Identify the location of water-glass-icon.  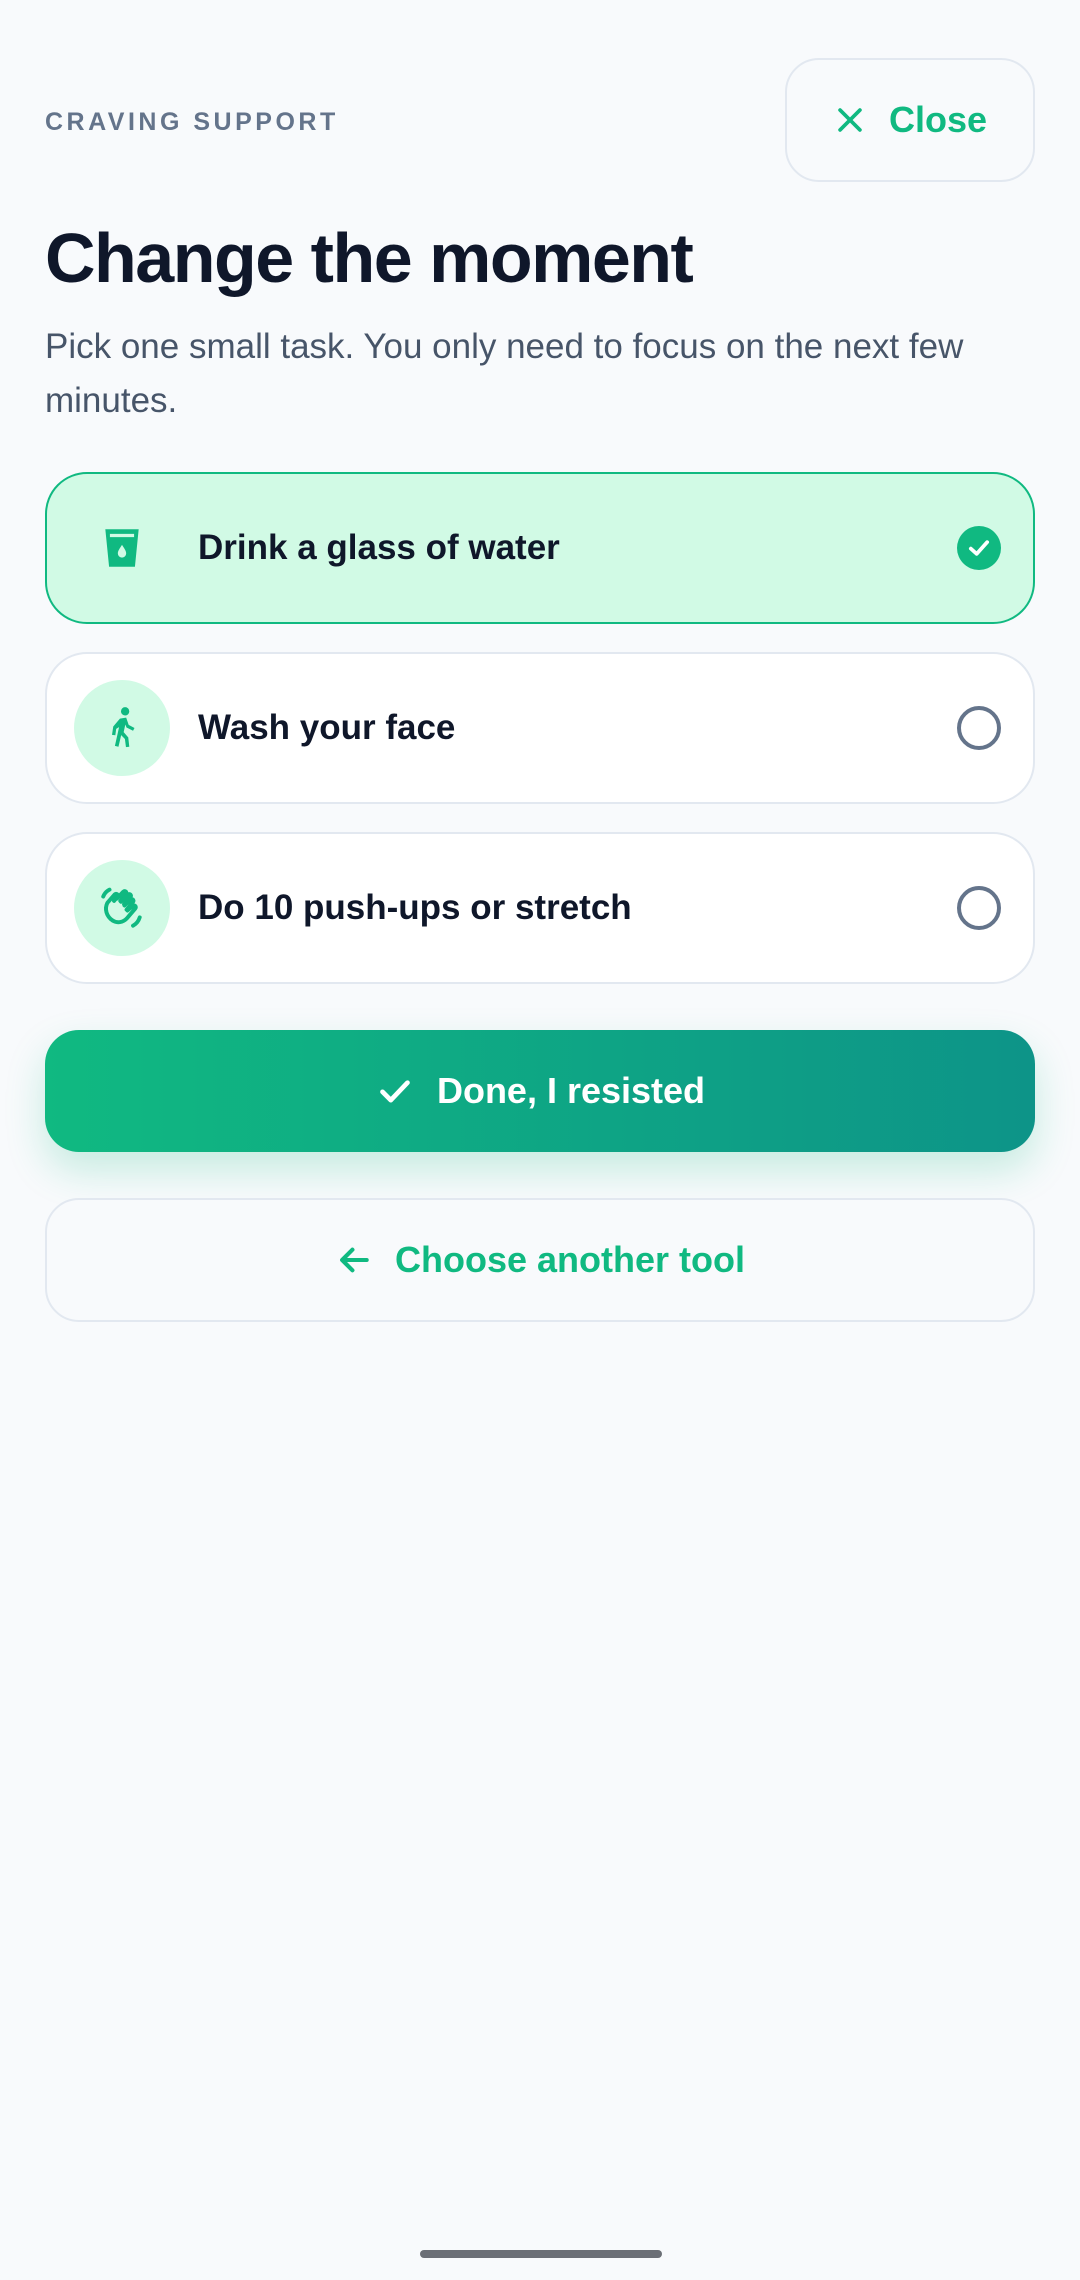
(122, 548).